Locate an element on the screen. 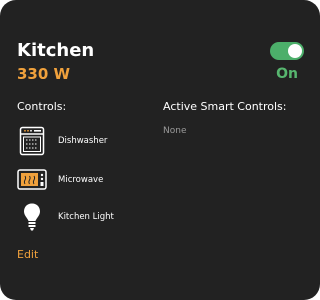  edit-button: Edit is located at coordinates (27, 254).